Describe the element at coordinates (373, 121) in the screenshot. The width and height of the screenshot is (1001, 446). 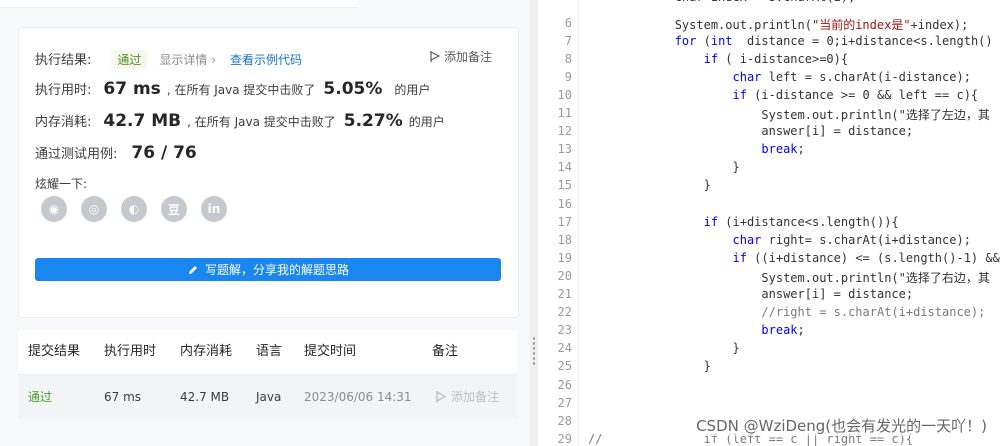
I see `memory-percent: 5.27%` at that location.